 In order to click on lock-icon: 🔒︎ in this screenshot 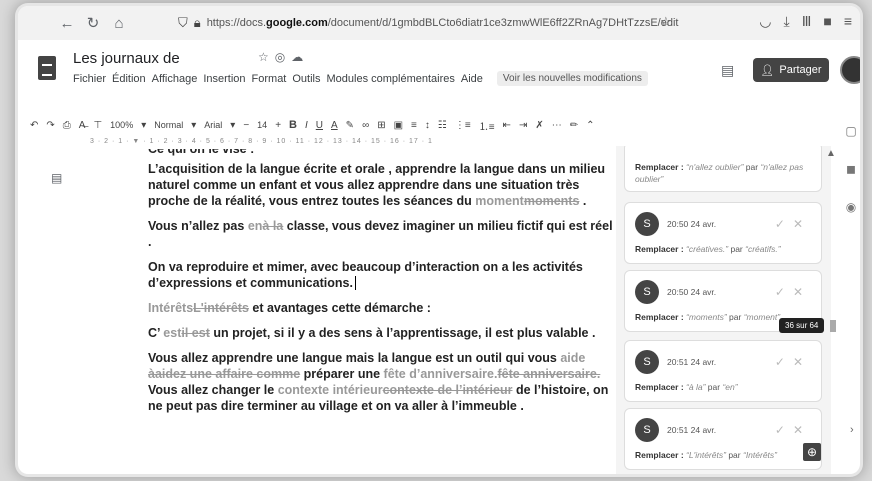, I will do `click(197, 22)`.